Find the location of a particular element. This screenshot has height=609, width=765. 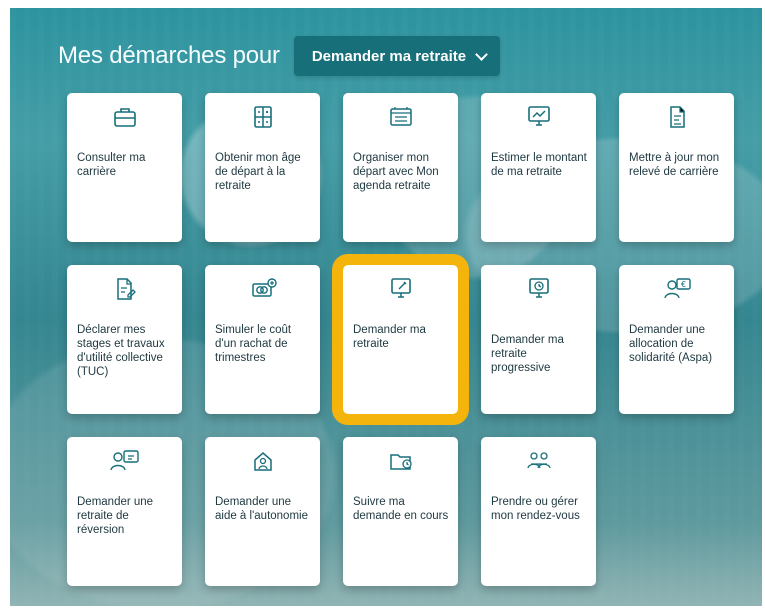

tile-estimer-montant: Estimer le montant de ma retraite is located at coordinates (538, 167).